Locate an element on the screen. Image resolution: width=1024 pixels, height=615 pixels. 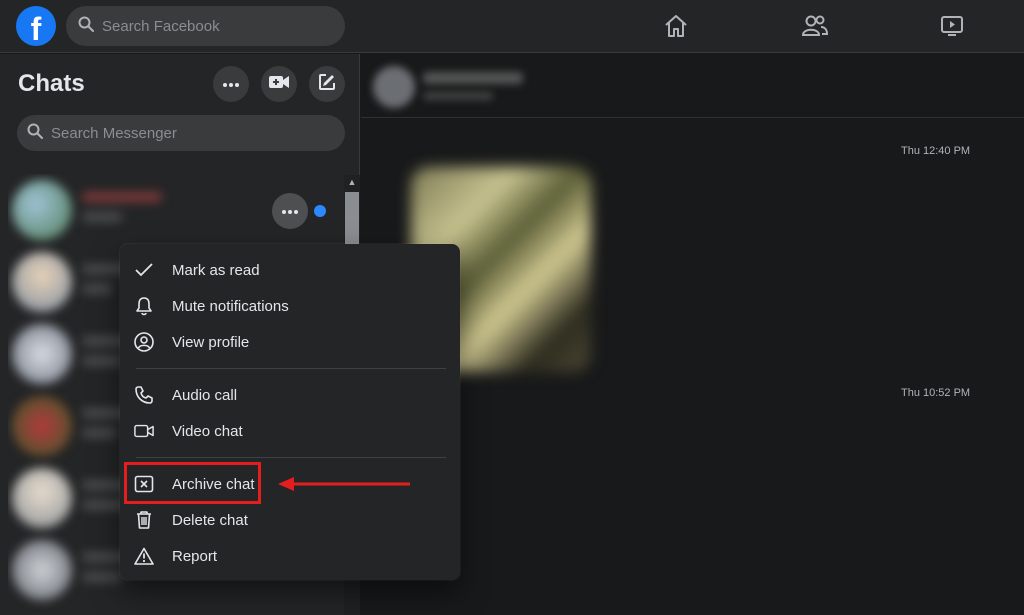
menu-item-label: Report is located at coordinates (195, 556).